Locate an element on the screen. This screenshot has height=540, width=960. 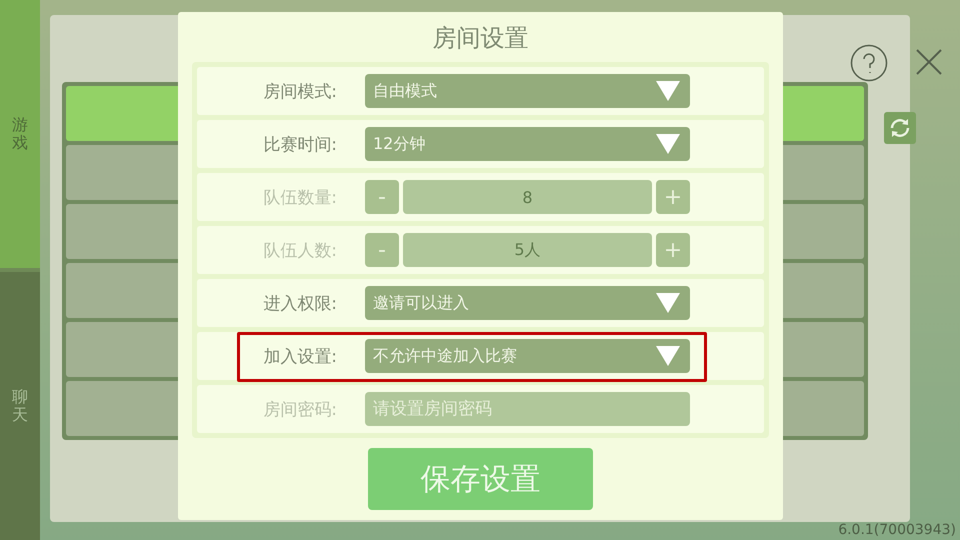
dropdown: 自由模式 is located at coordinates (527, 91).